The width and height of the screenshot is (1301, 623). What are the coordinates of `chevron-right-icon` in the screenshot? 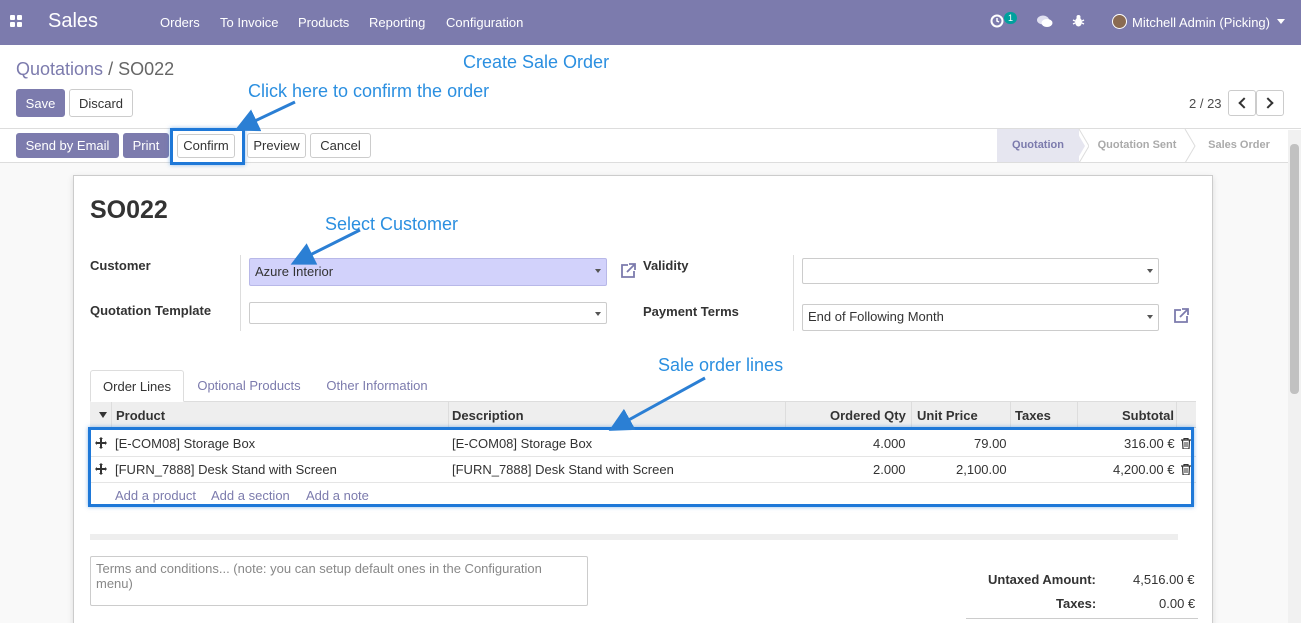 It's located at (1268, 103).